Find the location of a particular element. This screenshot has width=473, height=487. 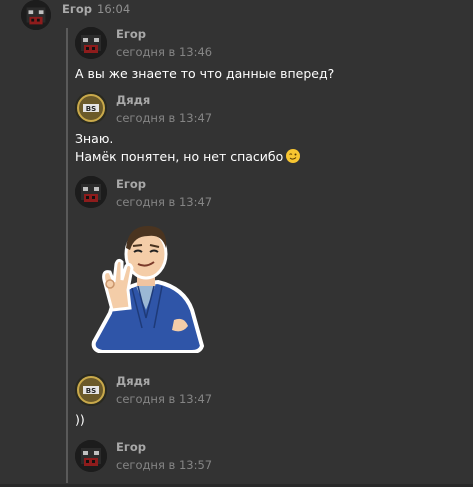

message-time: сегодня в 13:46 is located at coordinates (164, 52).